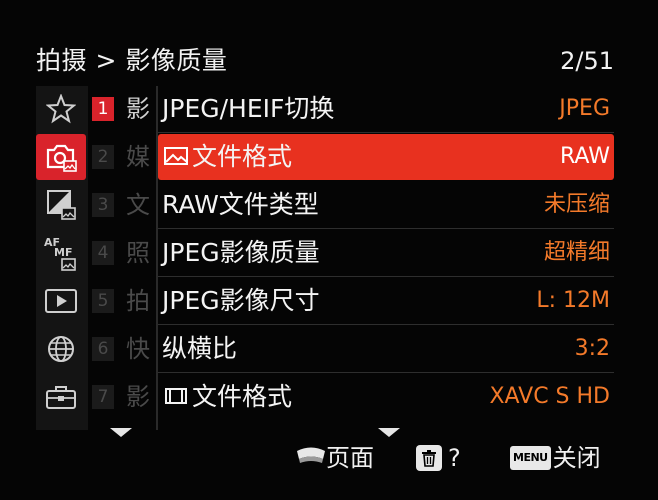 Image resolution: width=658 pixels, height=500 pixels. Describe the element at coordinates (123, 205) in the screenshot. I see `subtab-3: 3 文` at that location.